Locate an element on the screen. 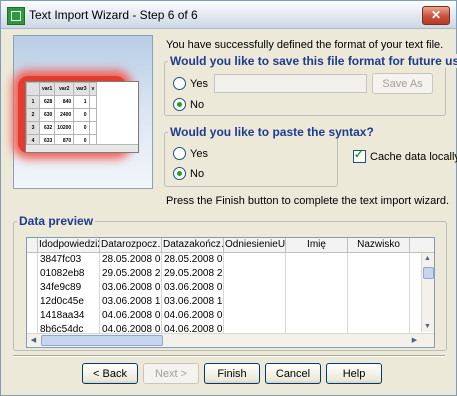  illustration-cell: 630 is located at coordinates (47, 115).